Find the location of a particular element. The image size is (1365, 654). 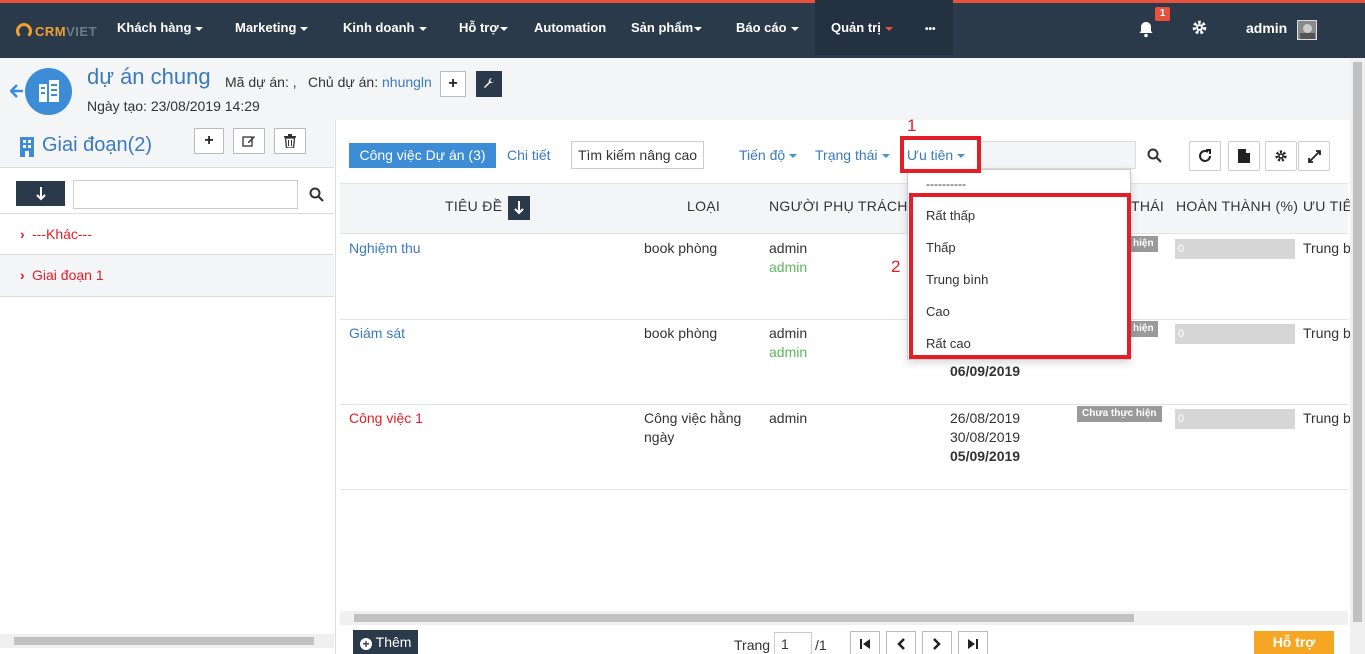

nav-item-support: Hỗ trợ is located at coordinates (483, 27).